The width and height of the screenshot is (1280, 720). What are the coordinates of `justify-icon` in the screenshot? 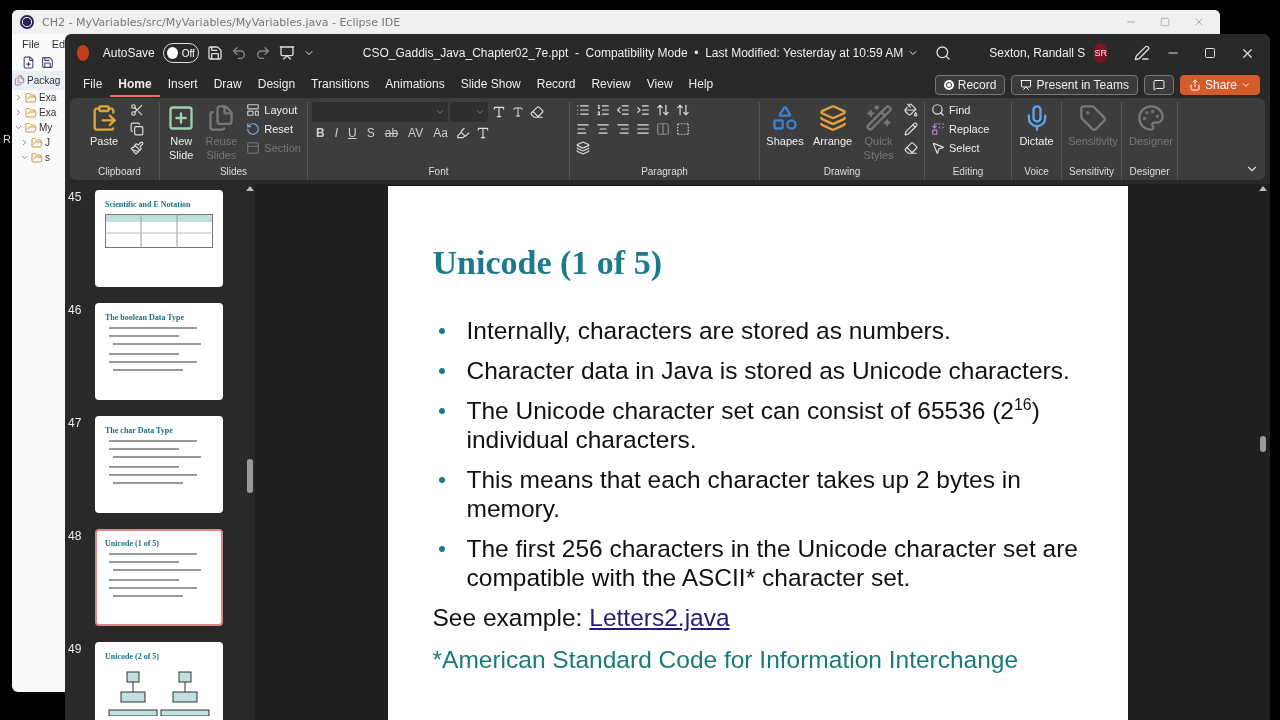 It's located at (643, 129).